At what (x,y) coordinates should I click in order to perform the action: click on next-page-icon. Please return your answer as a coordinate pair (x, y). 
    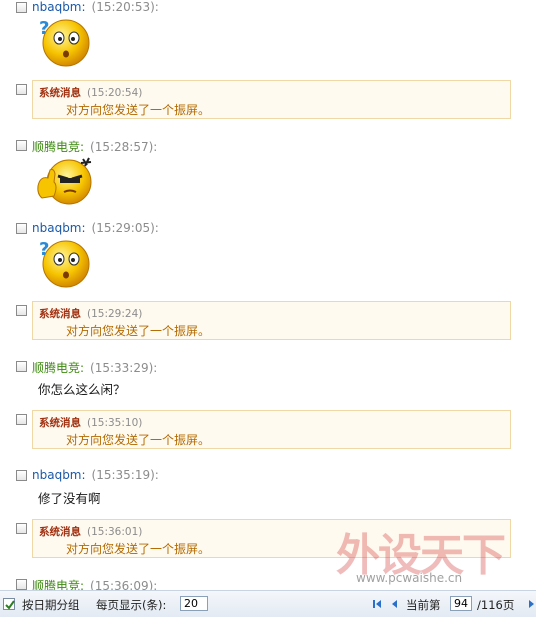
    Looking at the image, I should click on (531, 604).